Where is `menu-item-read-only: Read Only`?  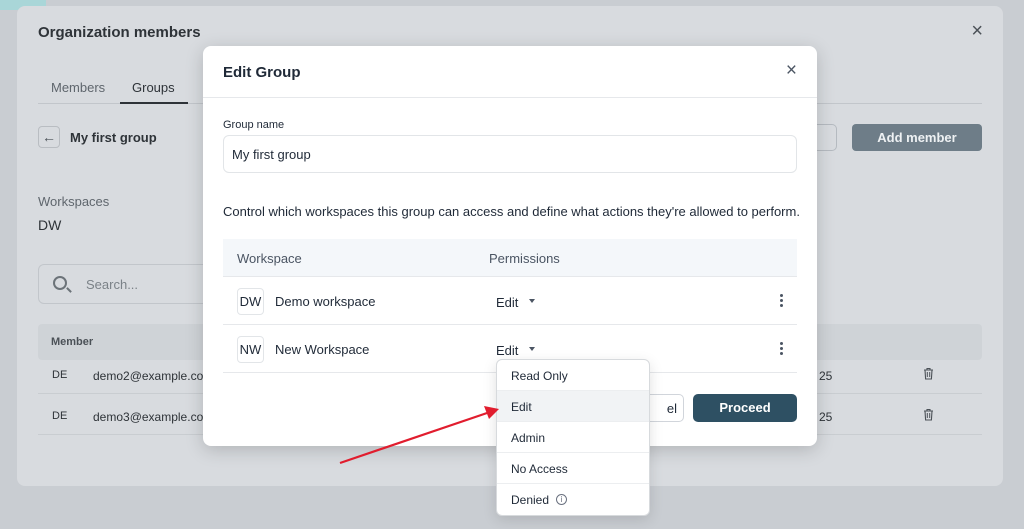
menu-item-read-only: Read Only is located at coordinates (573, 375).